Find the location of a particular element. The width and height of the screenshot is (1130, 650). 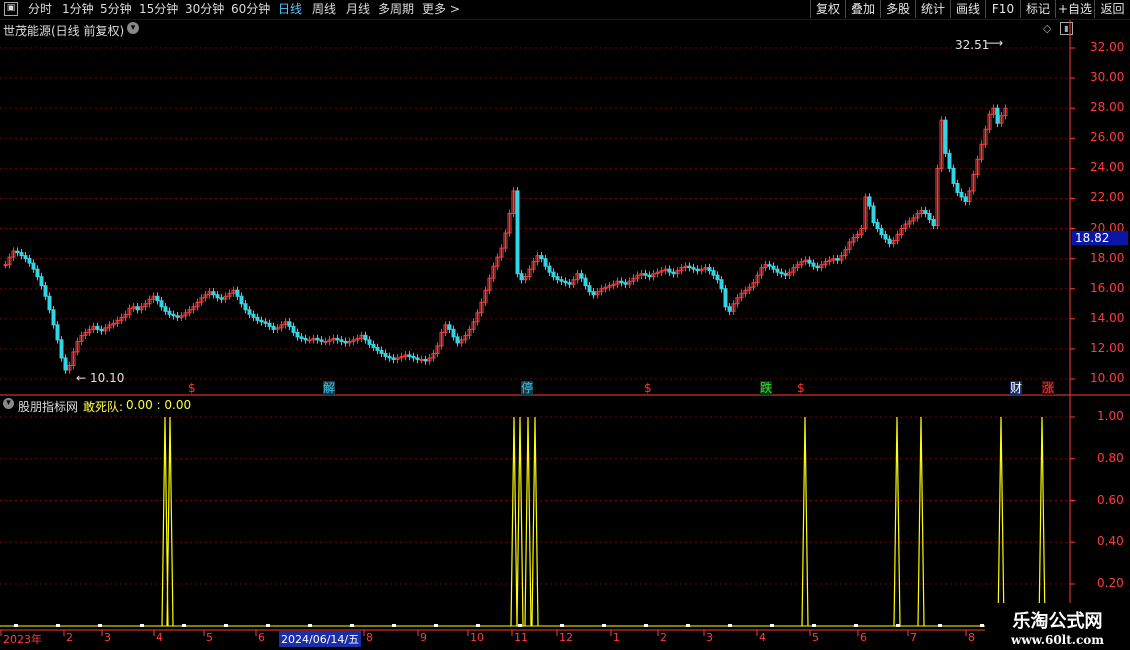

price-tick-label: 32.00 is located at coordinates (1107, 47).